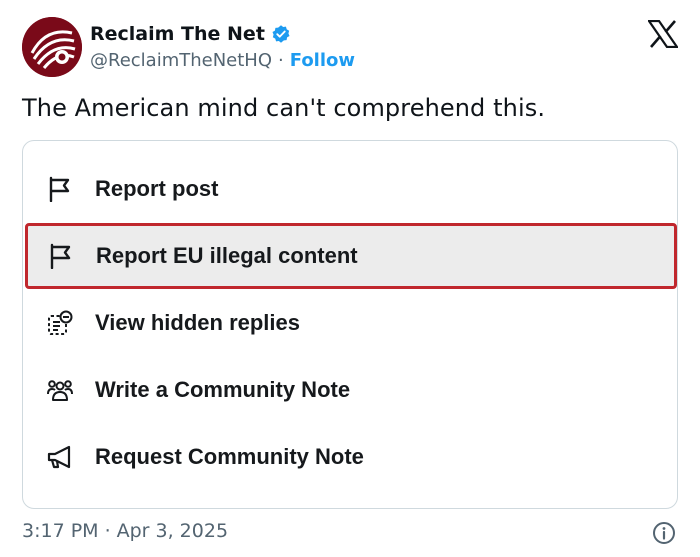 This screenshot has width=700, height=557. I want to click on author-name-row: Reclaim The Net, so click(190, 34).